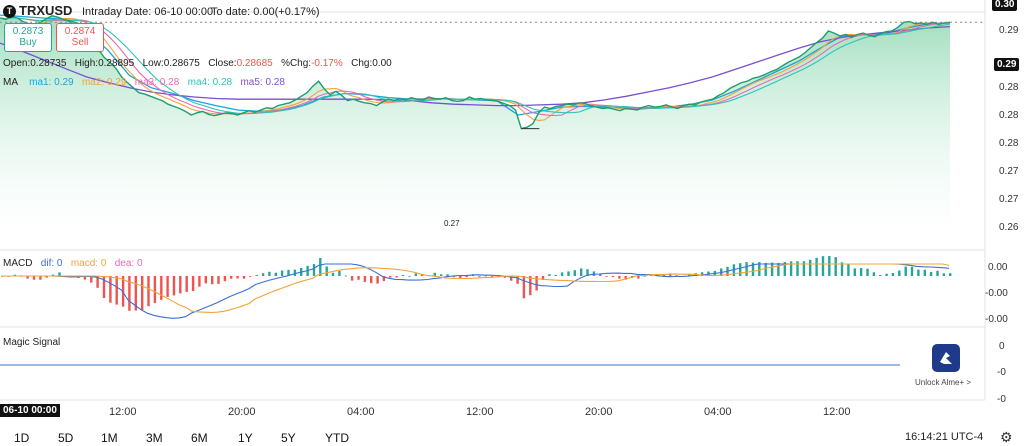 The image size is (1024, 446). What do you see at coordinates (1006, 437) in the screenshot?
I see `settings-gear-icon: ⚙` at bounding box center [1006, 437].